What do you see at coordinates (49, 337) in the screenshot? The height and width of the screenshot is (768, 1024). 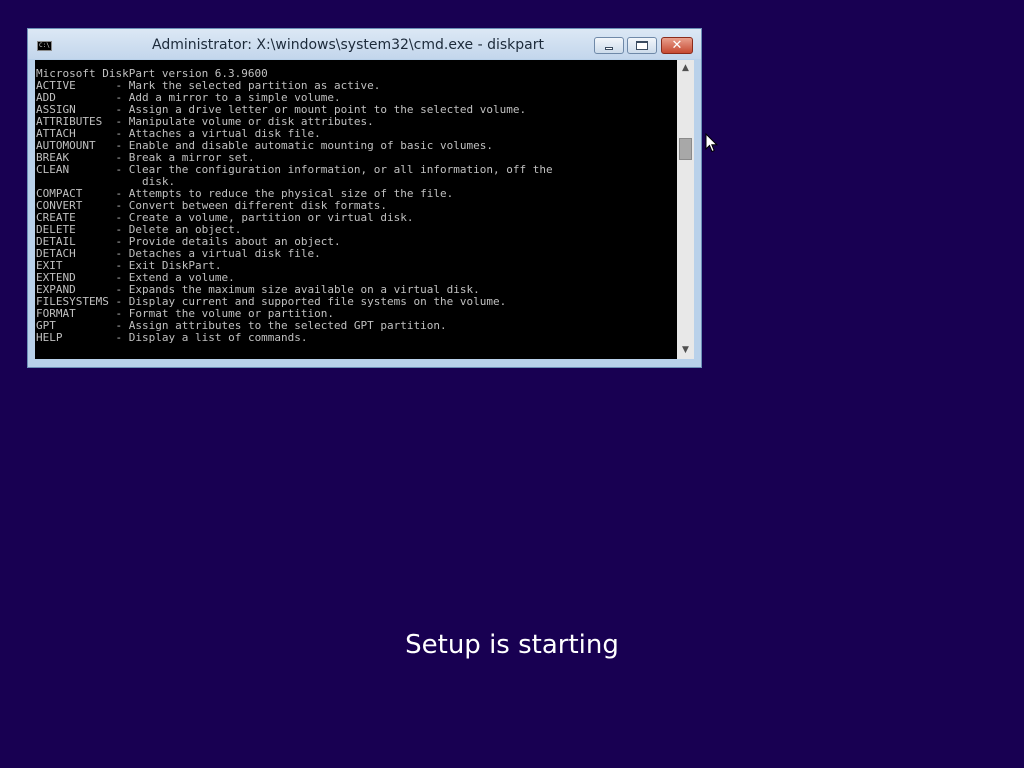 I see `command-name: HELP` at bounding box center [49, 337].